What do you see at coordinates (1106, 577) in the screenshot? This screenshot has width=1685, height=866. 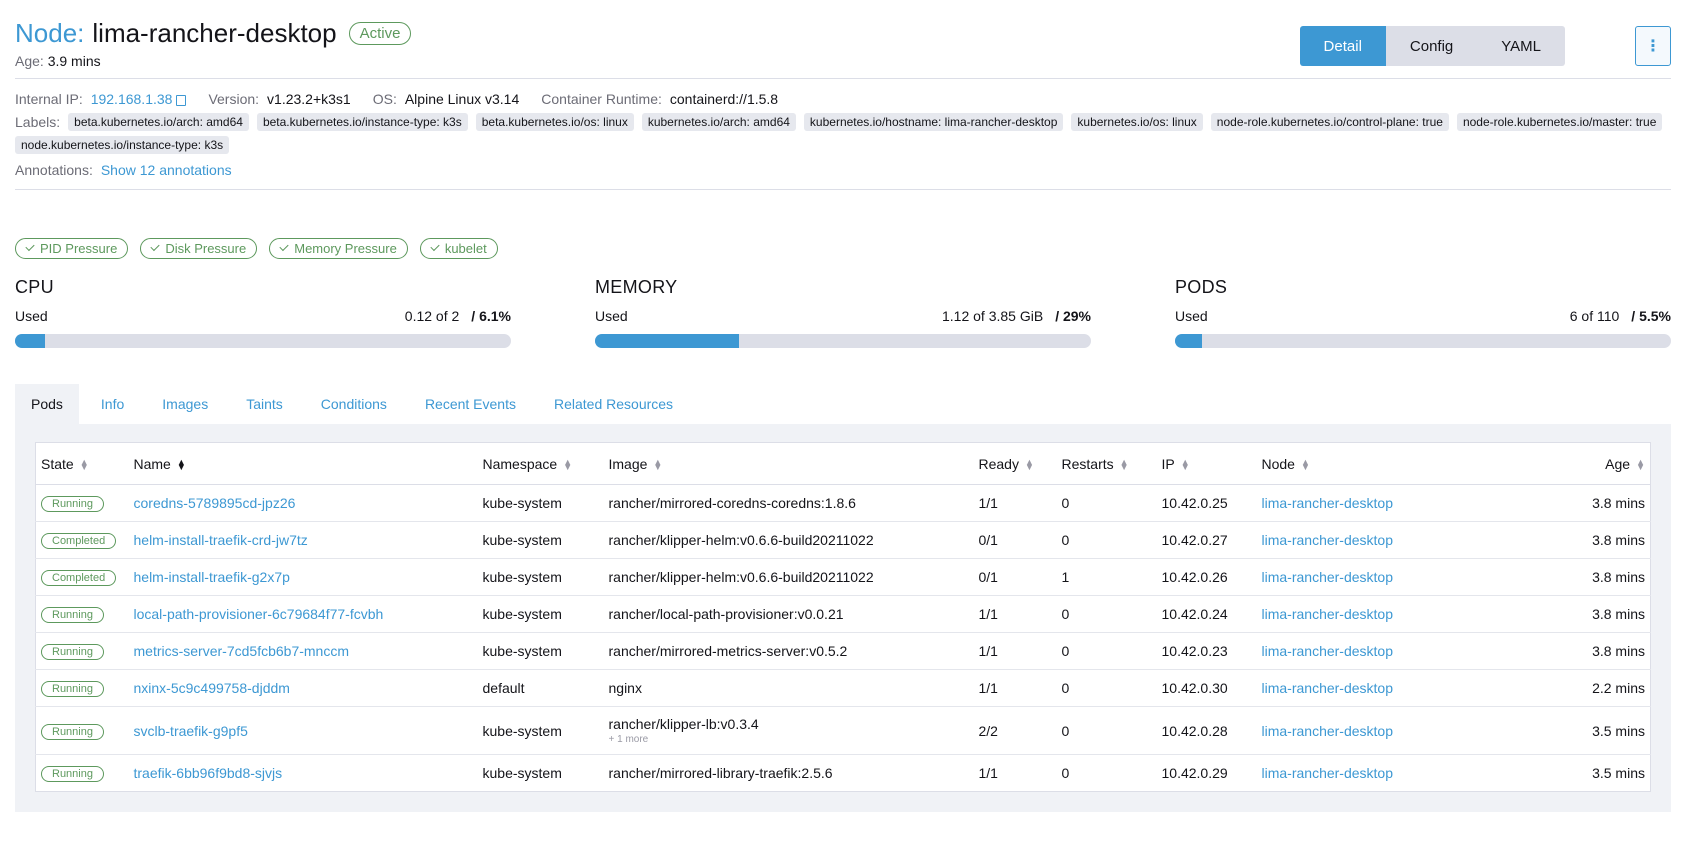 I see `cell-restarts: 1` at bounding box center [1106, 577].